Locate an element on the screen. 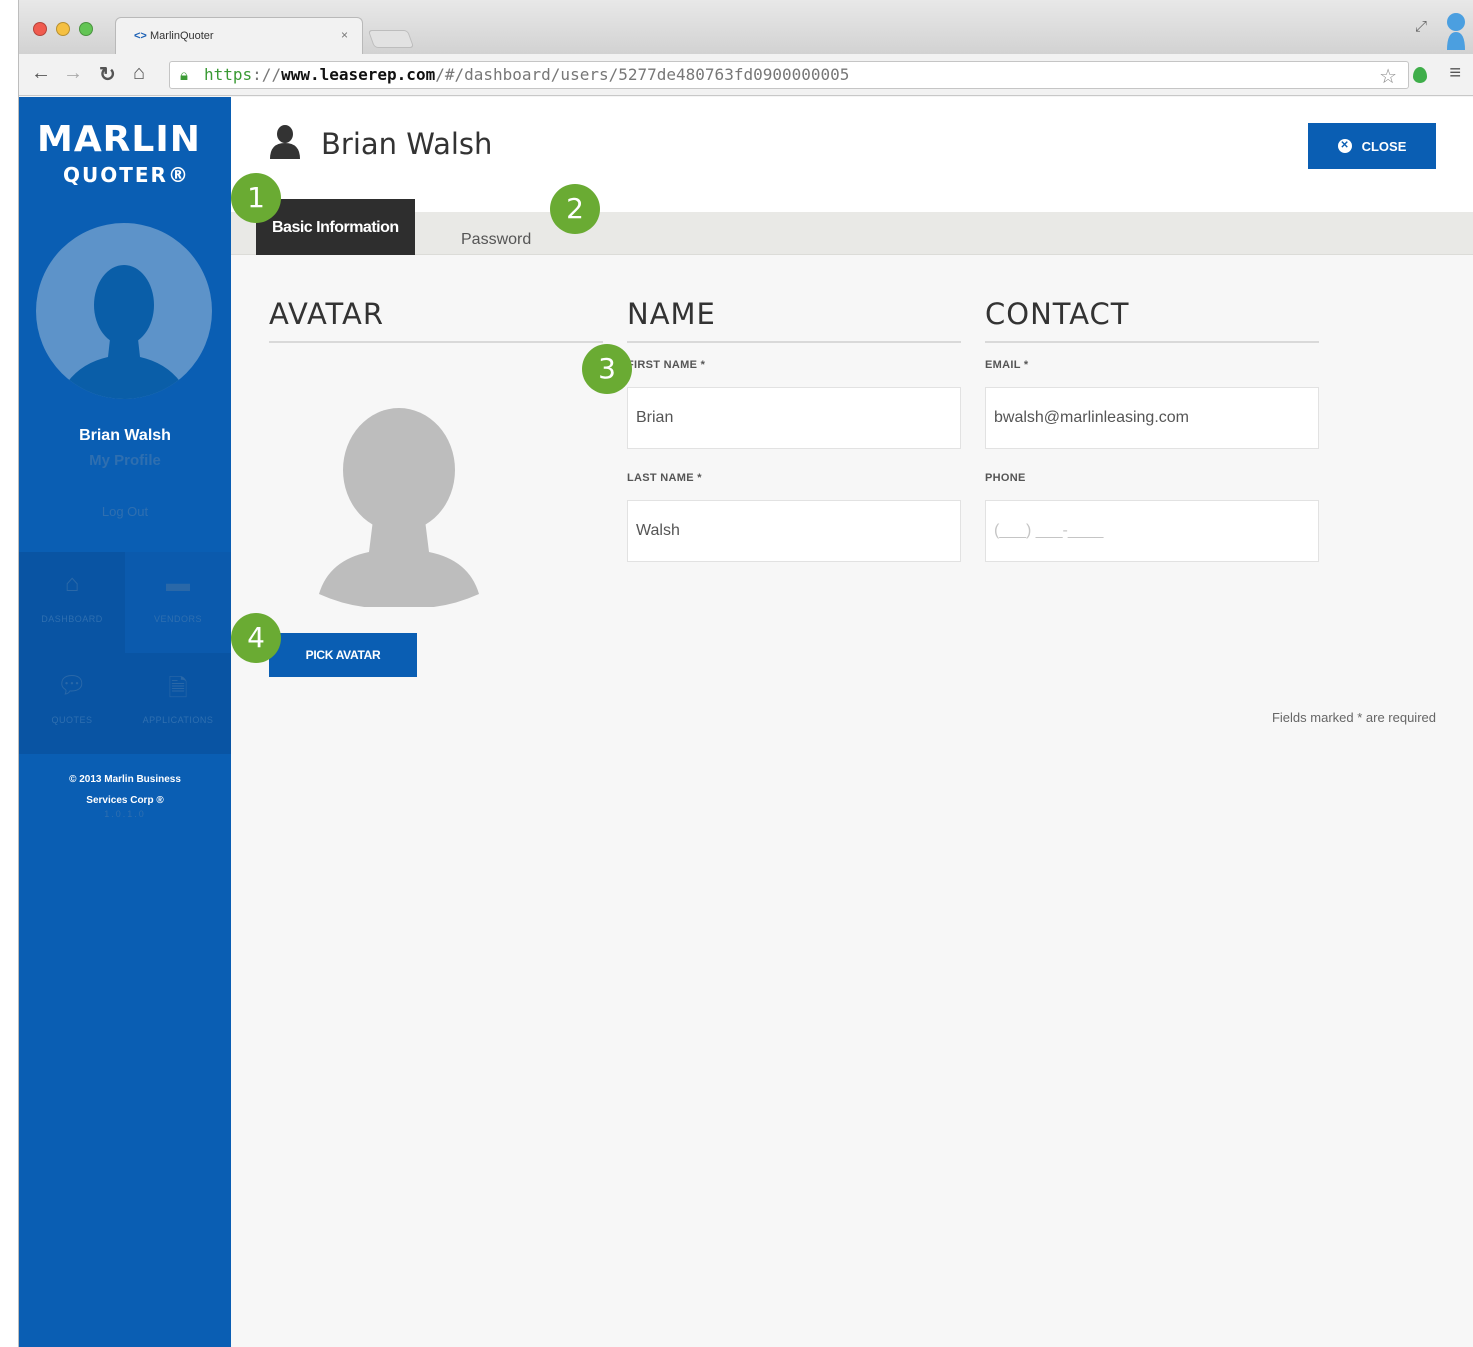  required-fields-note: Fields marked * are required is located at coordinates (1353, 717).